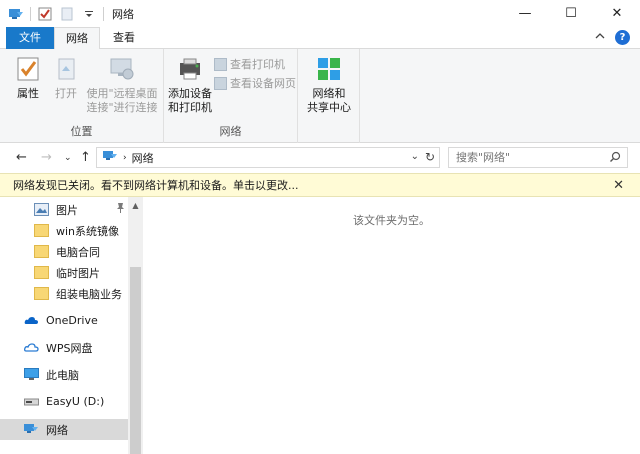 This screenshot has height=454, width=640. I want to click on nav-item-label: 临时图片, so click(78, 273).